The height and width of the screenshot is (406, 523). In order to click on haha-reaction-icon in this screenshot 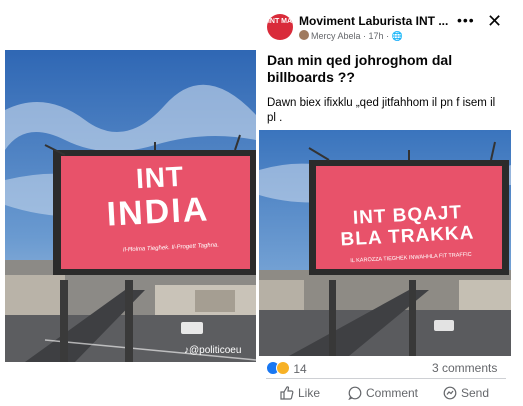, I will do `click(283, 368)`.